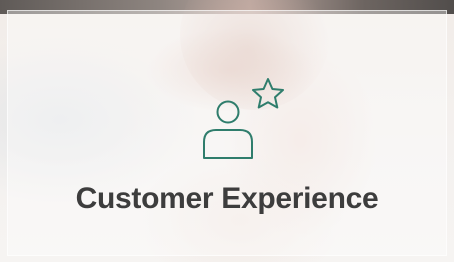 Image resolution: width=454 pixels, height=262 pixels. I want to click on star-icon, so click(268, 93).